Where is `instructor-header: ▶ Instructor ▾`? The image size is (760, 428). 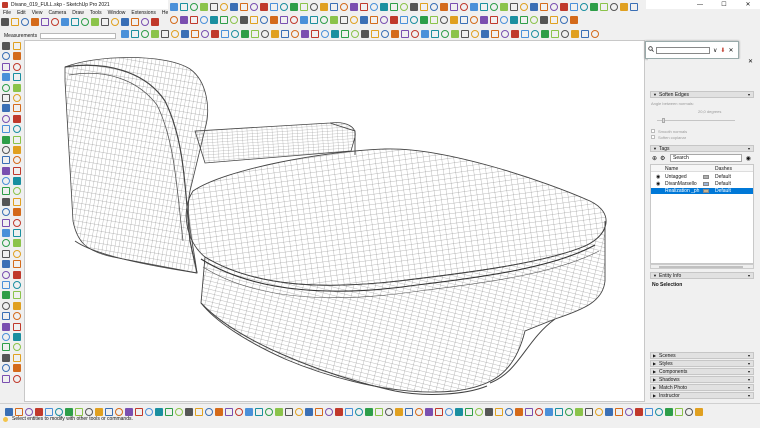
instructor-header: ▶ Instructor ▾ is located at coordinates (702, 395).